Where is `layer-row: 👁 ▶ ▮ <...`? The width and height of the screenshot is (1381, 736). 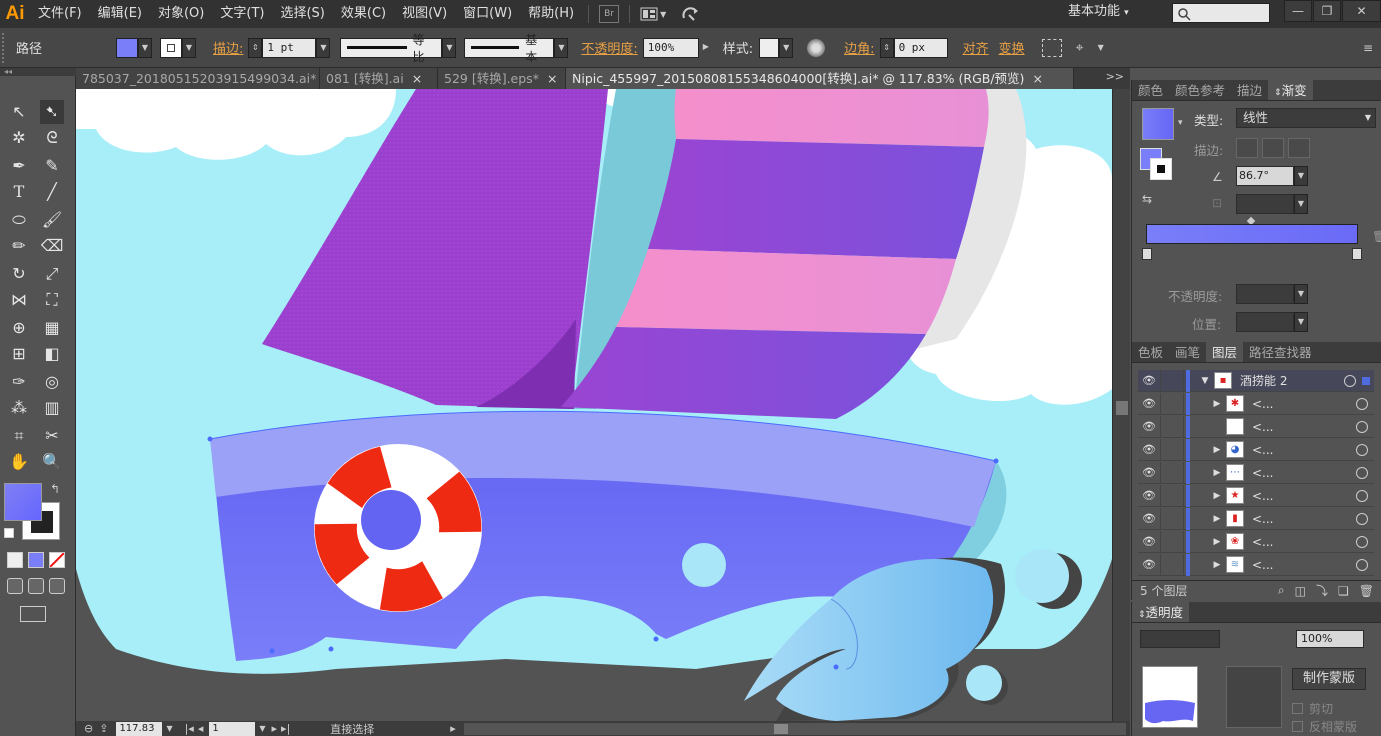 layer-row: 👁 ▶ ▮ <... is located at coordinates (1256, 518).